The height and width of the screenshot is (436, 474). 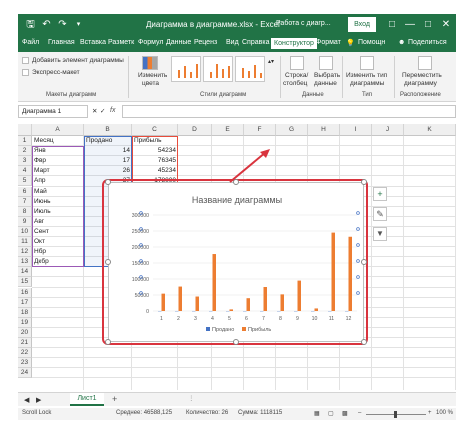 What do you see at coordinates (380, 234) in the screenshot?
I see `filter-icon: ▼` at bounding box center [380, 234].